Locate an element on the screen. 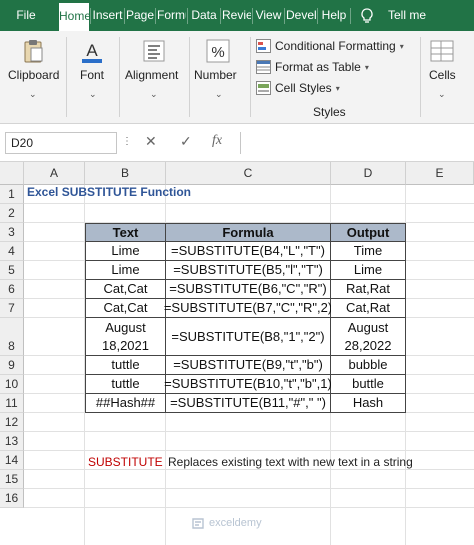 This screenshot has height=545, width=474. cell-formula: =SUBSTITUTE(B5,"l","T") is located at coordinates (248, 270).